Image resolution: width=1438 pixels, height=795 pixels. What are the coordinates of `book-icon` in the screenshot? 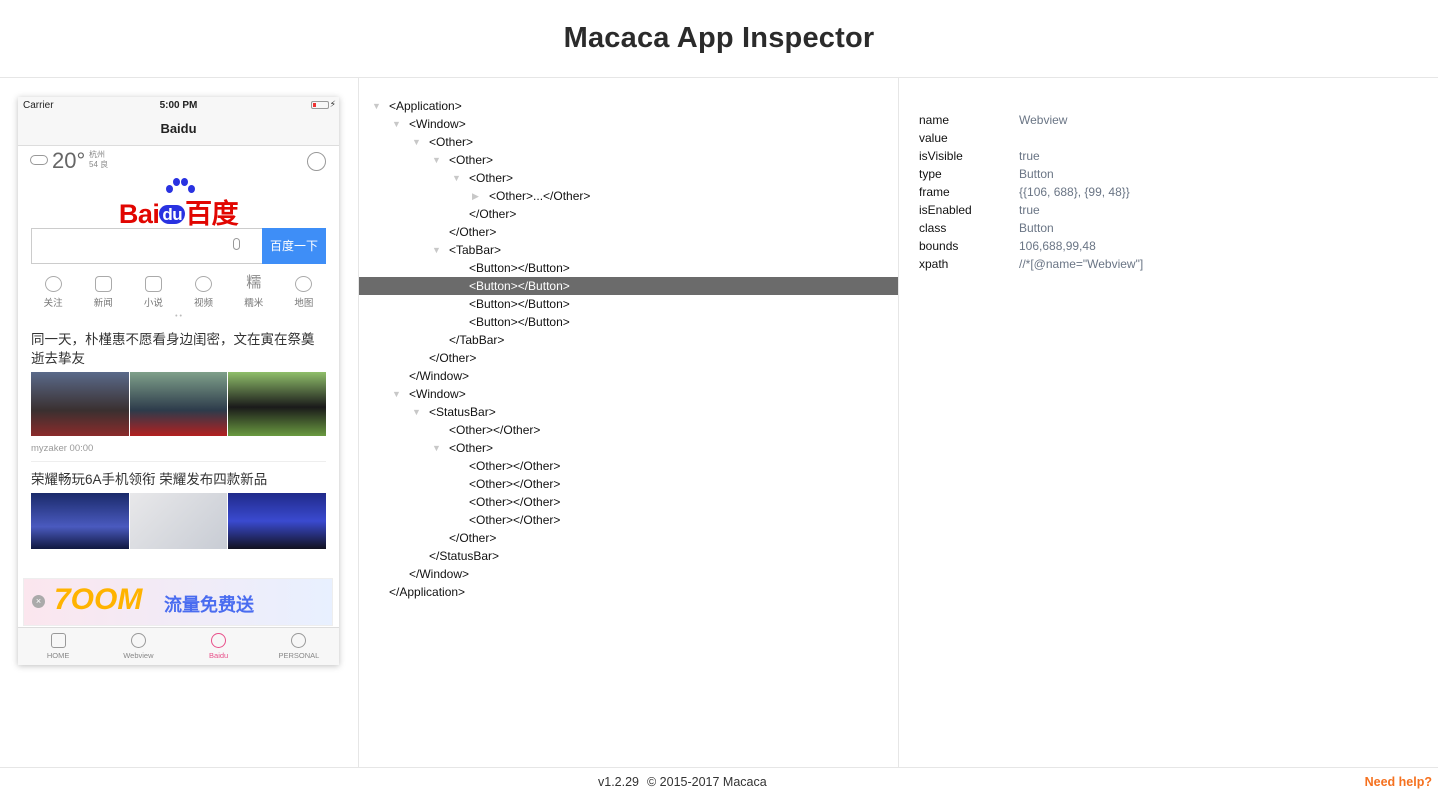 It's located at (153, 284).